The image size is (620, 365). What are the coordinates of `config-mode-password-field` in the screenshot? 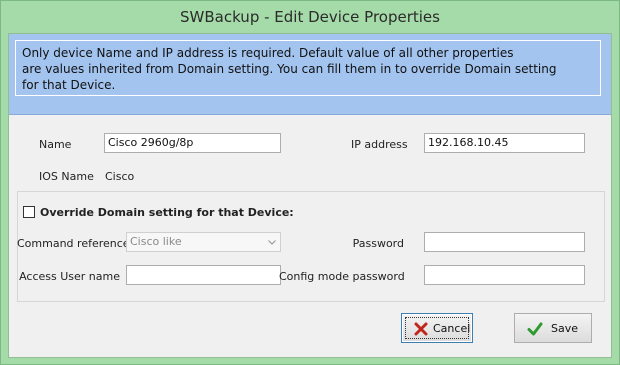 It's located at (504, 275).